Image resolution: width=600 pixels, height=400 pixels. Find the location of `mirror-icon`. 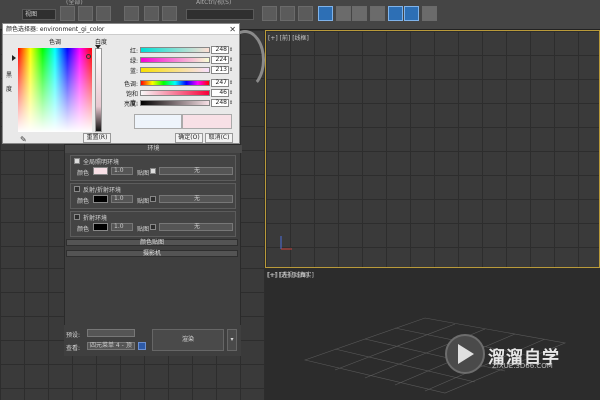

mirror-icon is located at coordinates (269, 13).